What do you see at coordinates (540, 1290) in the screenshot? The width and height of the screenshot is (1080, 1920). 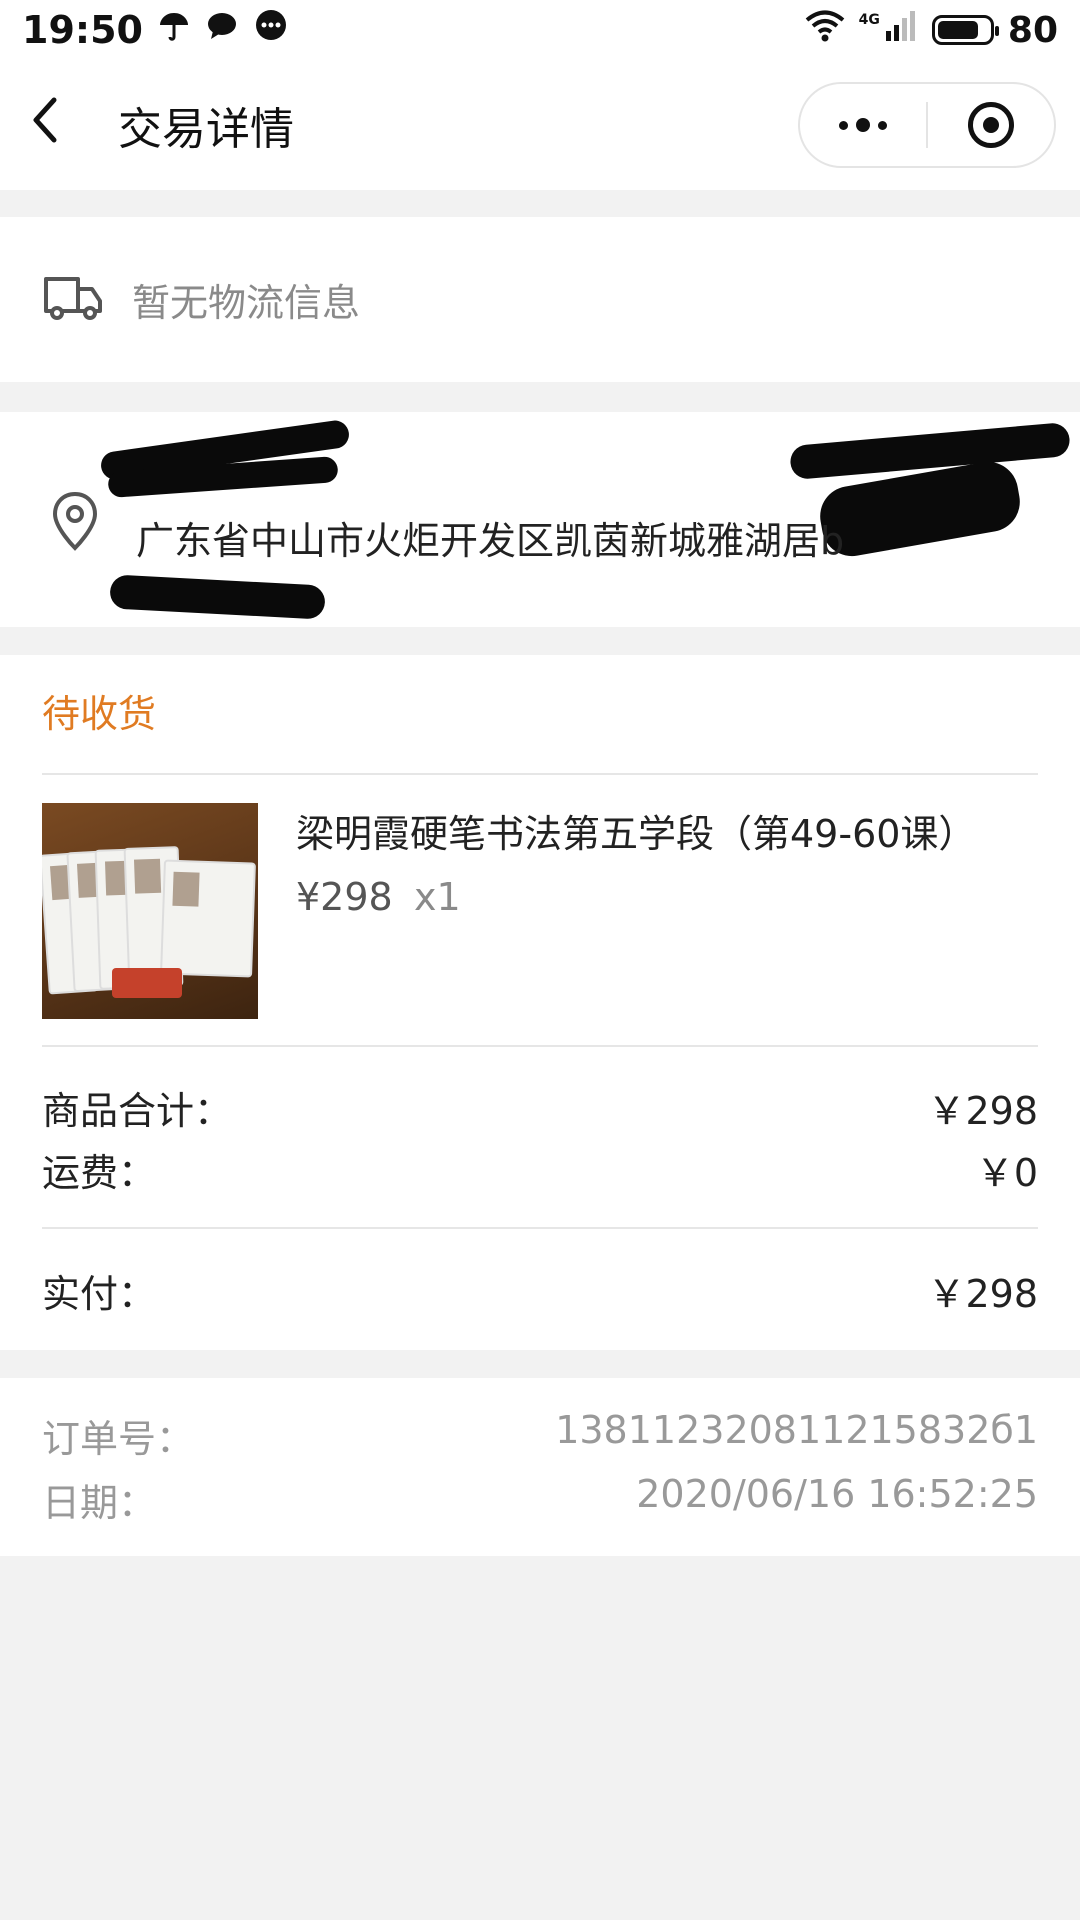 I see `paid-row: 实付： ￥298` at bounding box center [540, 1290].